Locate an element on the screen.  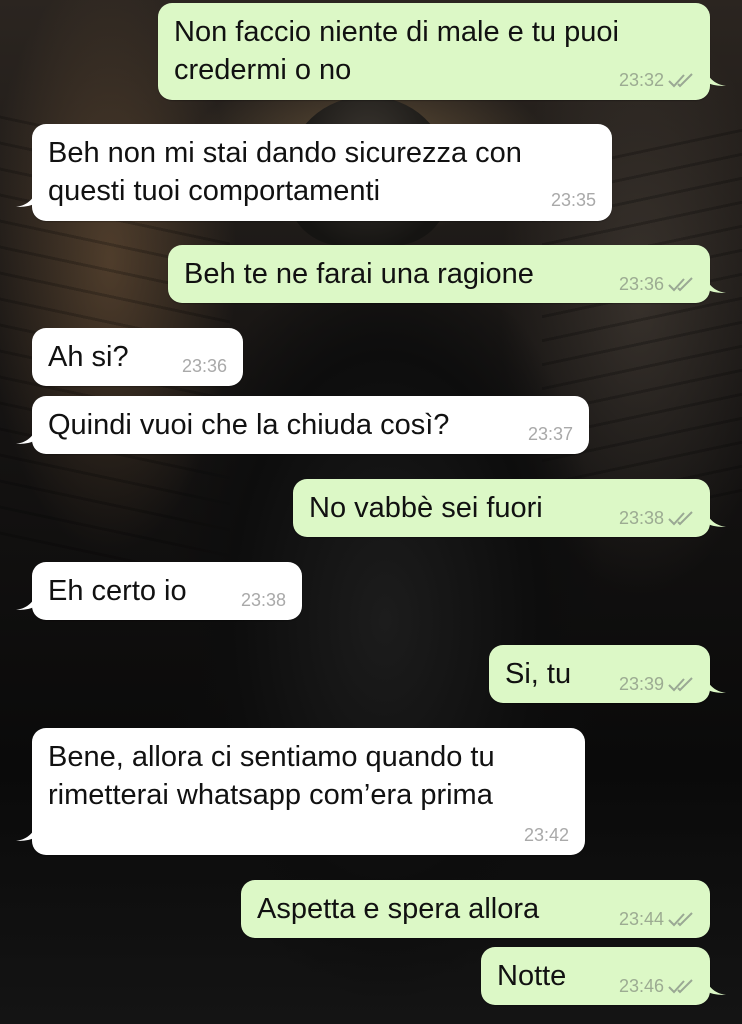
message-time: 23:42 is located at coordinates (546, 835).